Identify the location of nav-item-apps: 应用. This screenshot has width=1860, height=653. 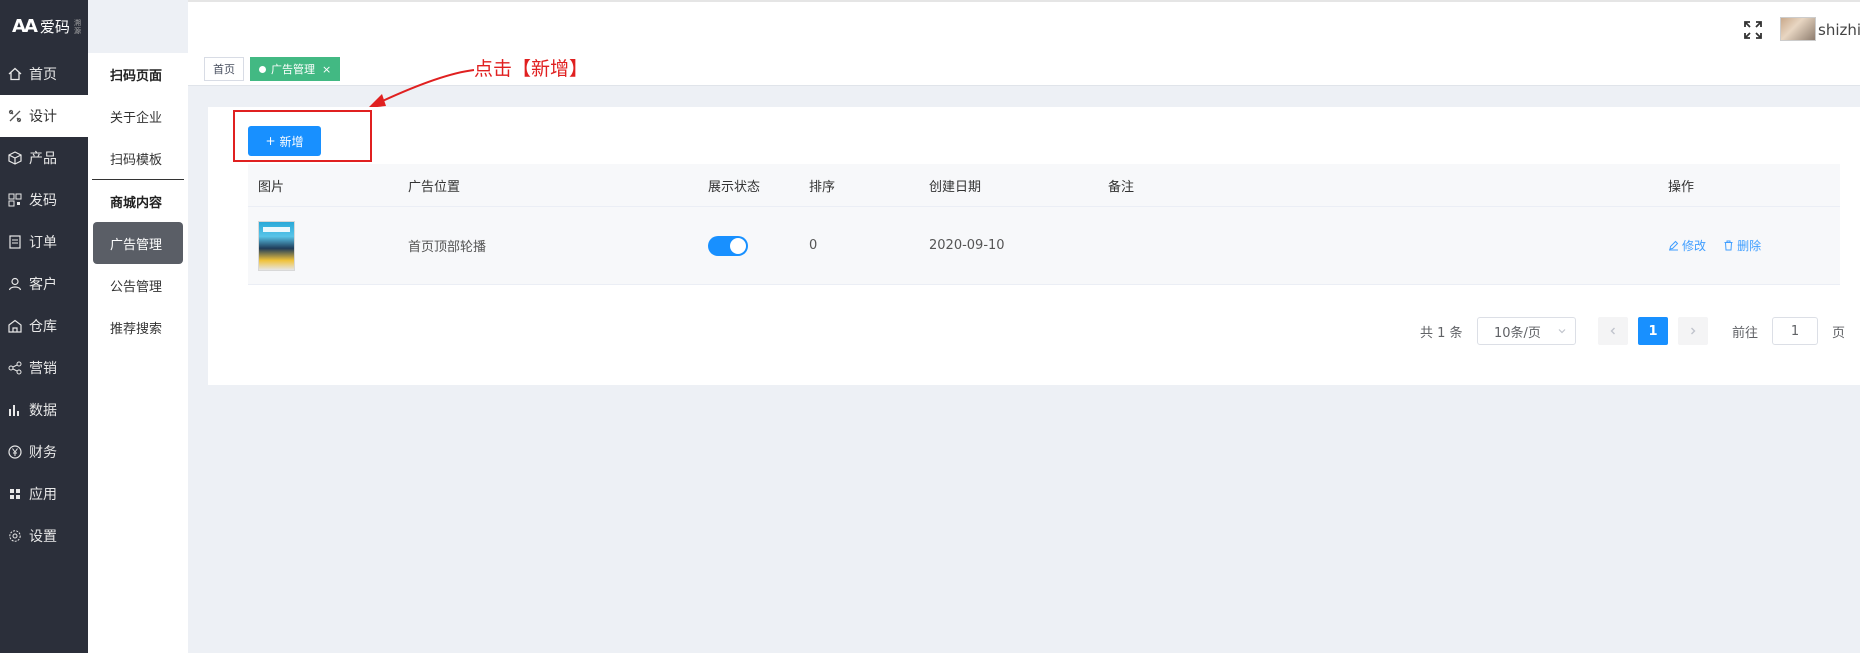
(44, 494).